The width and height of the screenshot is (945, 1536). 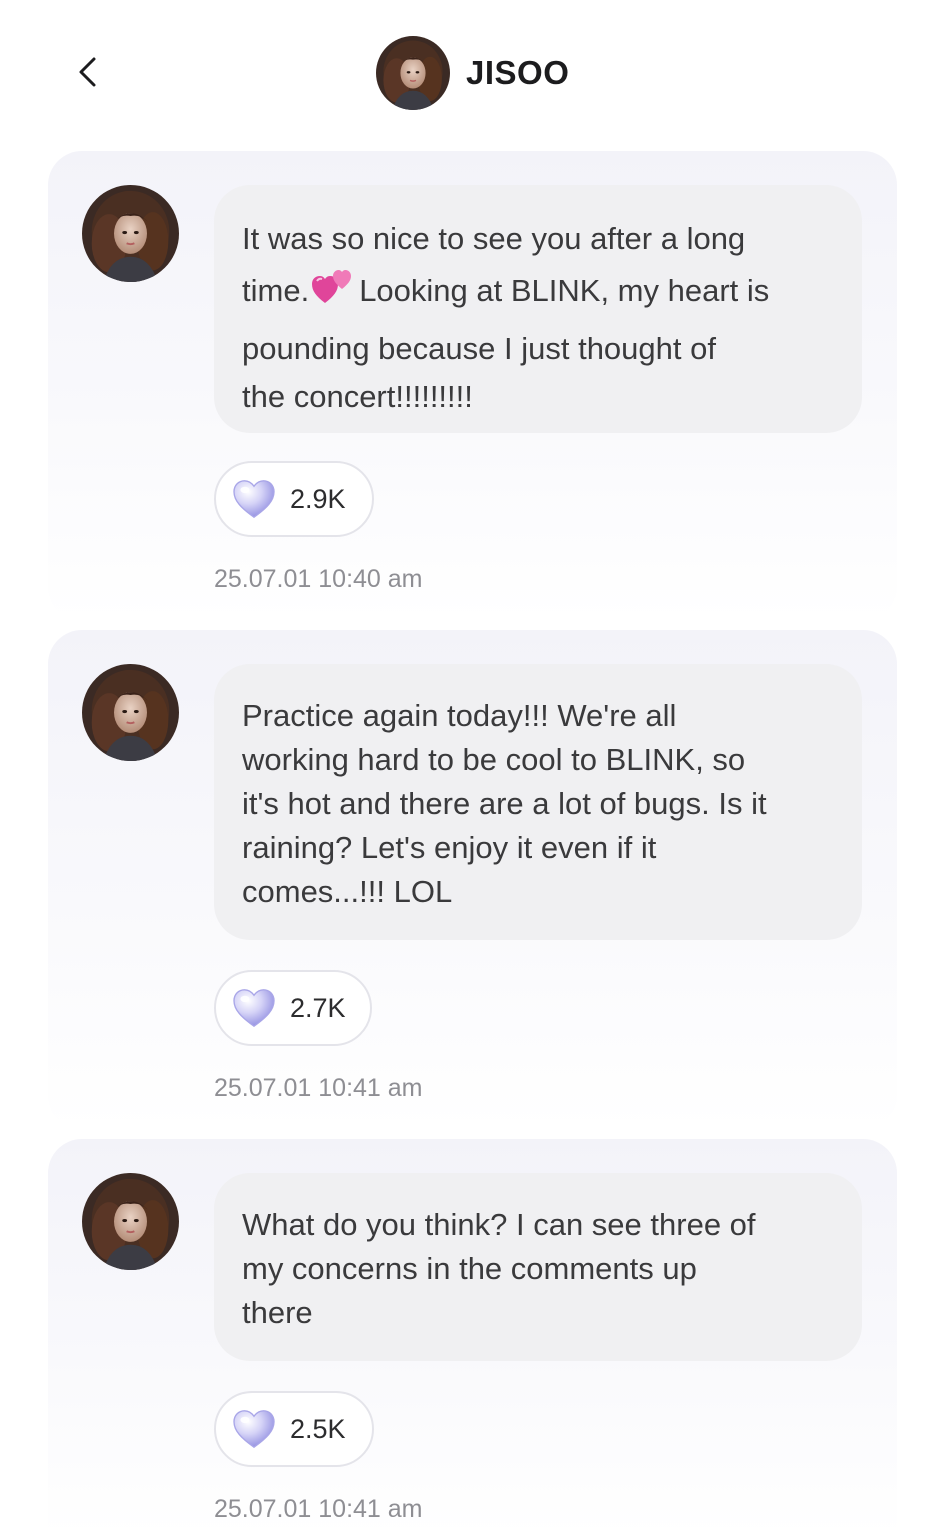 I want to click on like-button: 2.7K, so click(x=293, y=1008).